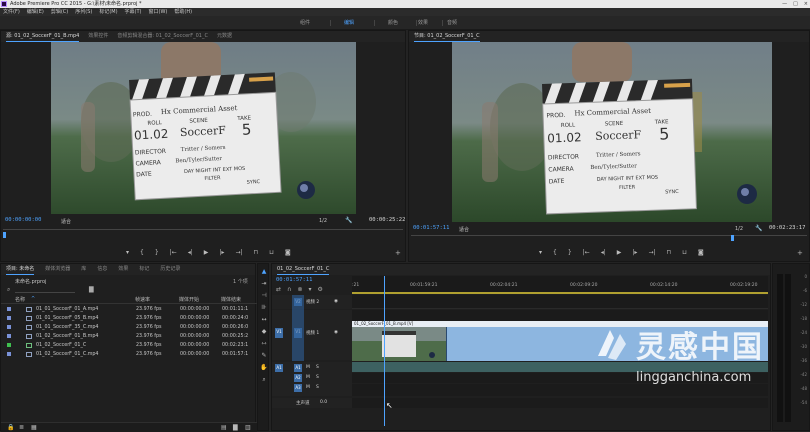  I want to click on hand-tool-icon: ✋, so click(264, 368).